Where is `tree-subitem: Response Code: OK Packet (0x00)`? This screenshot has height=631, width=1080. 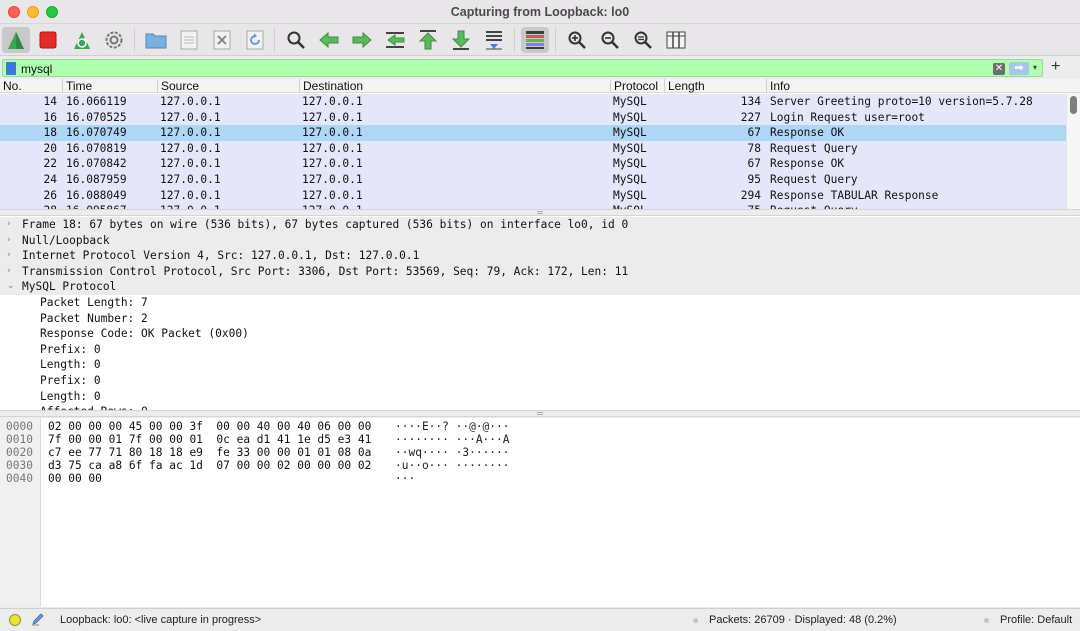
tree-subitem: Response Code: OK Packet (0x00) is located at coordinates (540, 334).